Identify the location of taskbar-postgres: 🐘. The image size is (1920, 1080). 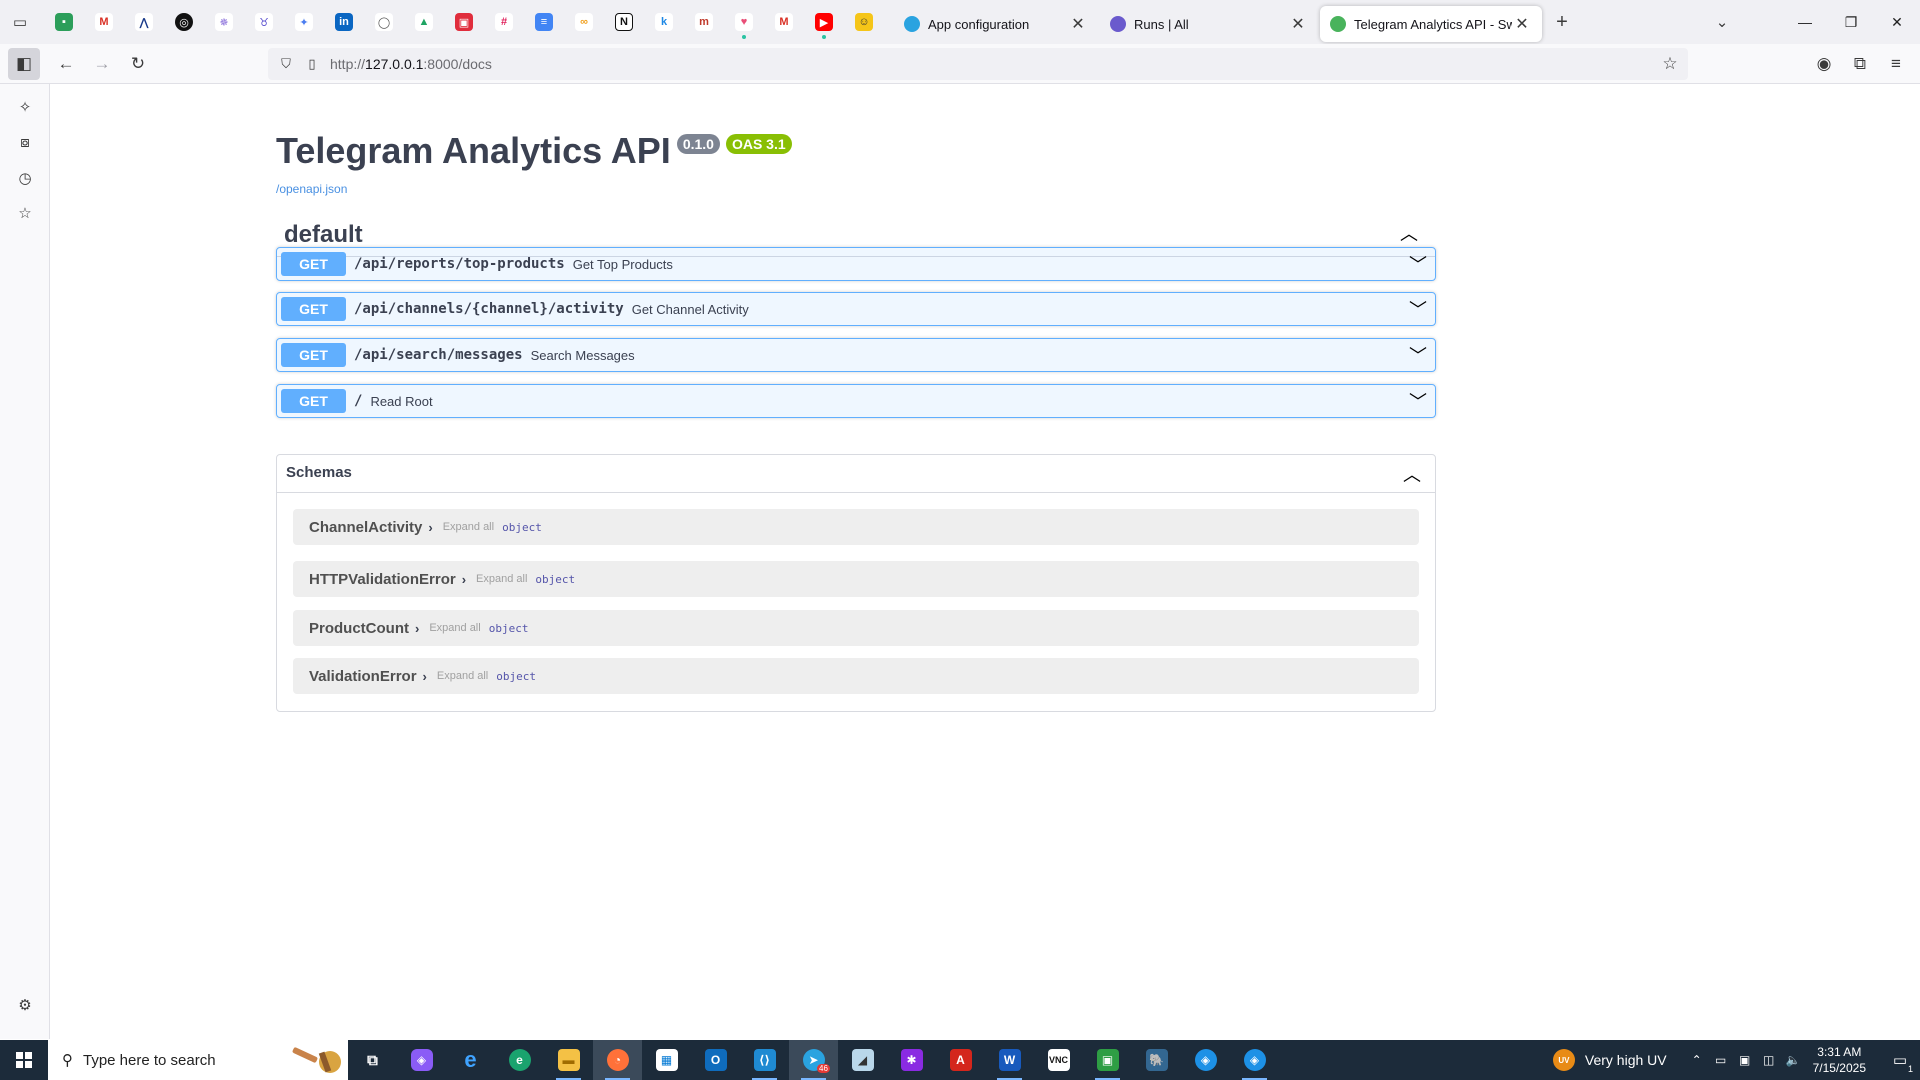
(1156, 1060).